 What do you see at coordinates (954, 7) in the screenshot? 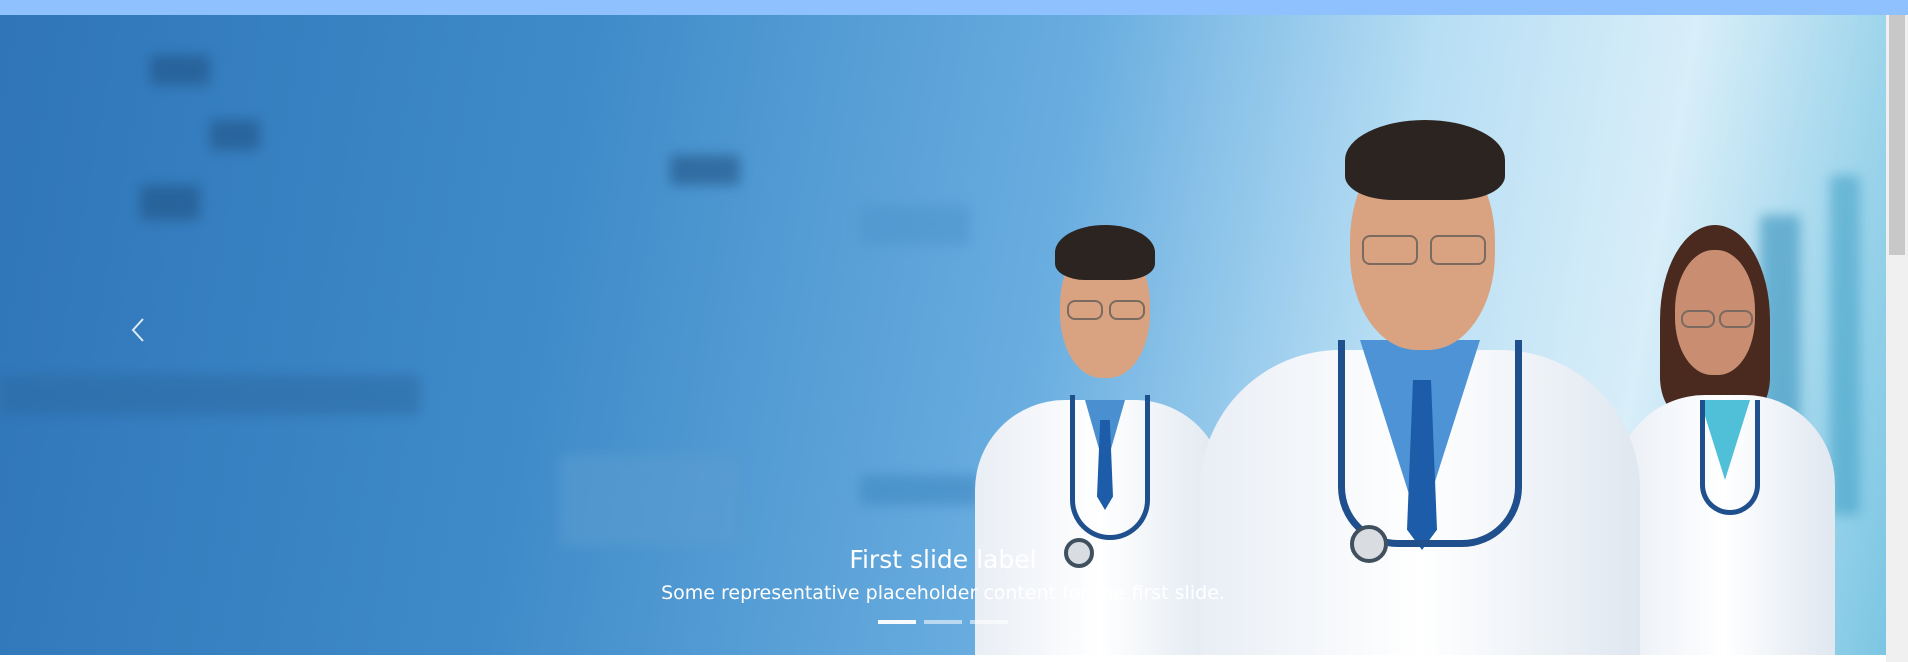
I see `top-navbar` at bounding box center [954, 7].